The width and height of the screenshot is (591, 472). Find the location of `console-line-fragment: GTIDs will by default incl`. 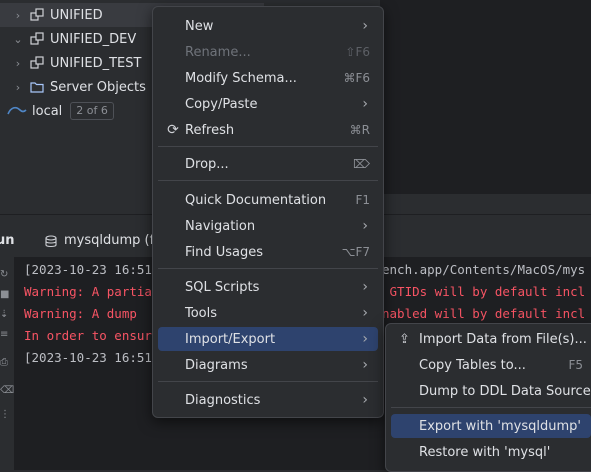

console-line-fragment: GTIDs will by default incl is located at coordinates (484, 291).